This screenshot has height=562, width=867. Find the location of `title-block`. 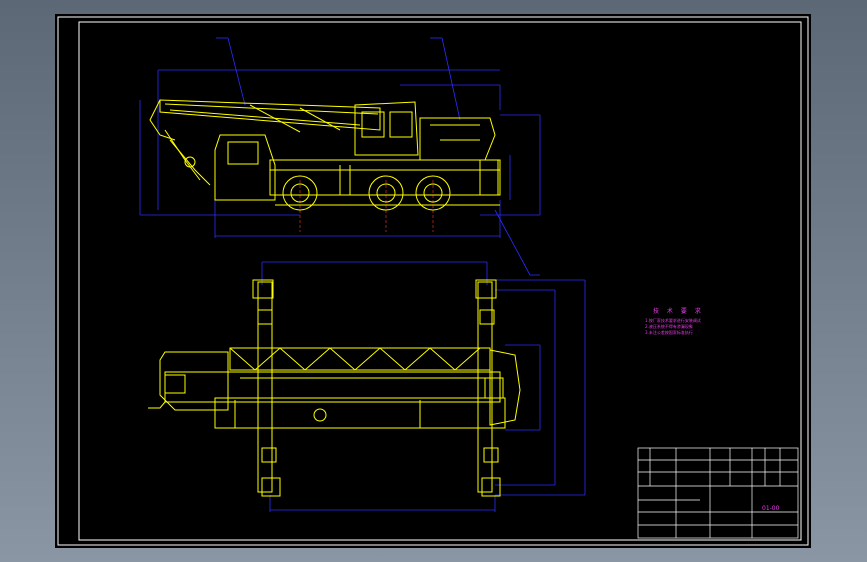

title-block is located at coordinates (718, 493).